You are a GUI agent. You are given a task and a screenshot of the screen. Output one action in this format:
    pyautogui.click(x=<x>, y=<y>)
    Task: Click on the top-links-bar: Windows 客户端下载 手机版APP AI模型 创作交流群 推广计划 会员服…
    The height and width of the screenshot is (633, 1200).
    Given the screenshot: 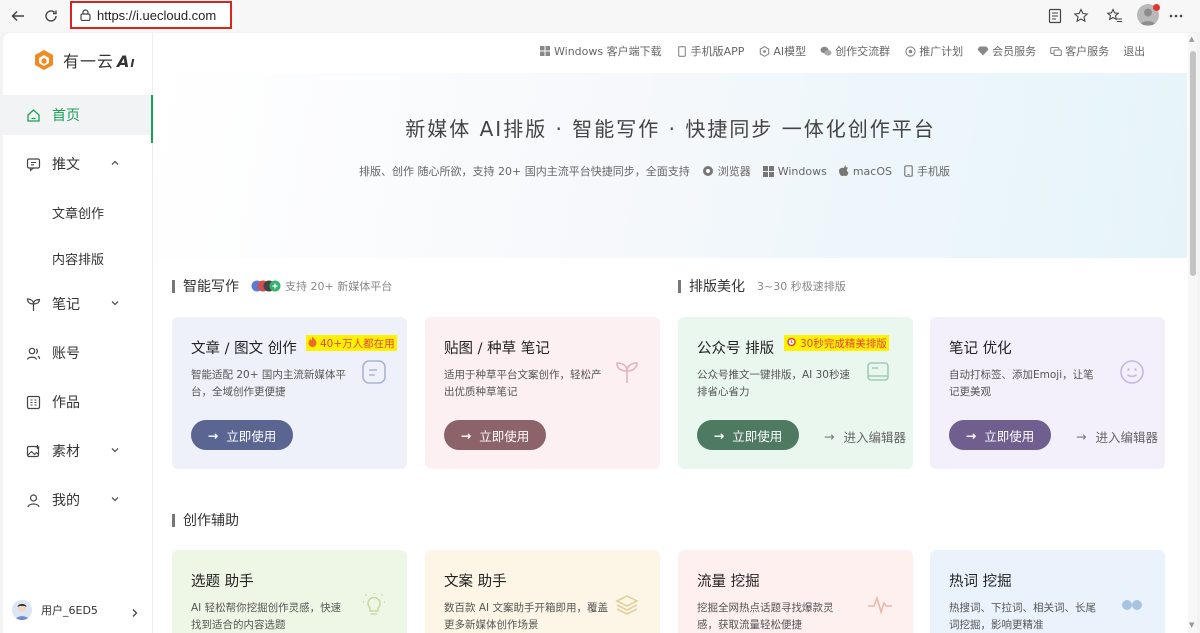 What is the action you would take?
    pyautogui.click(x=849, y=51)
    